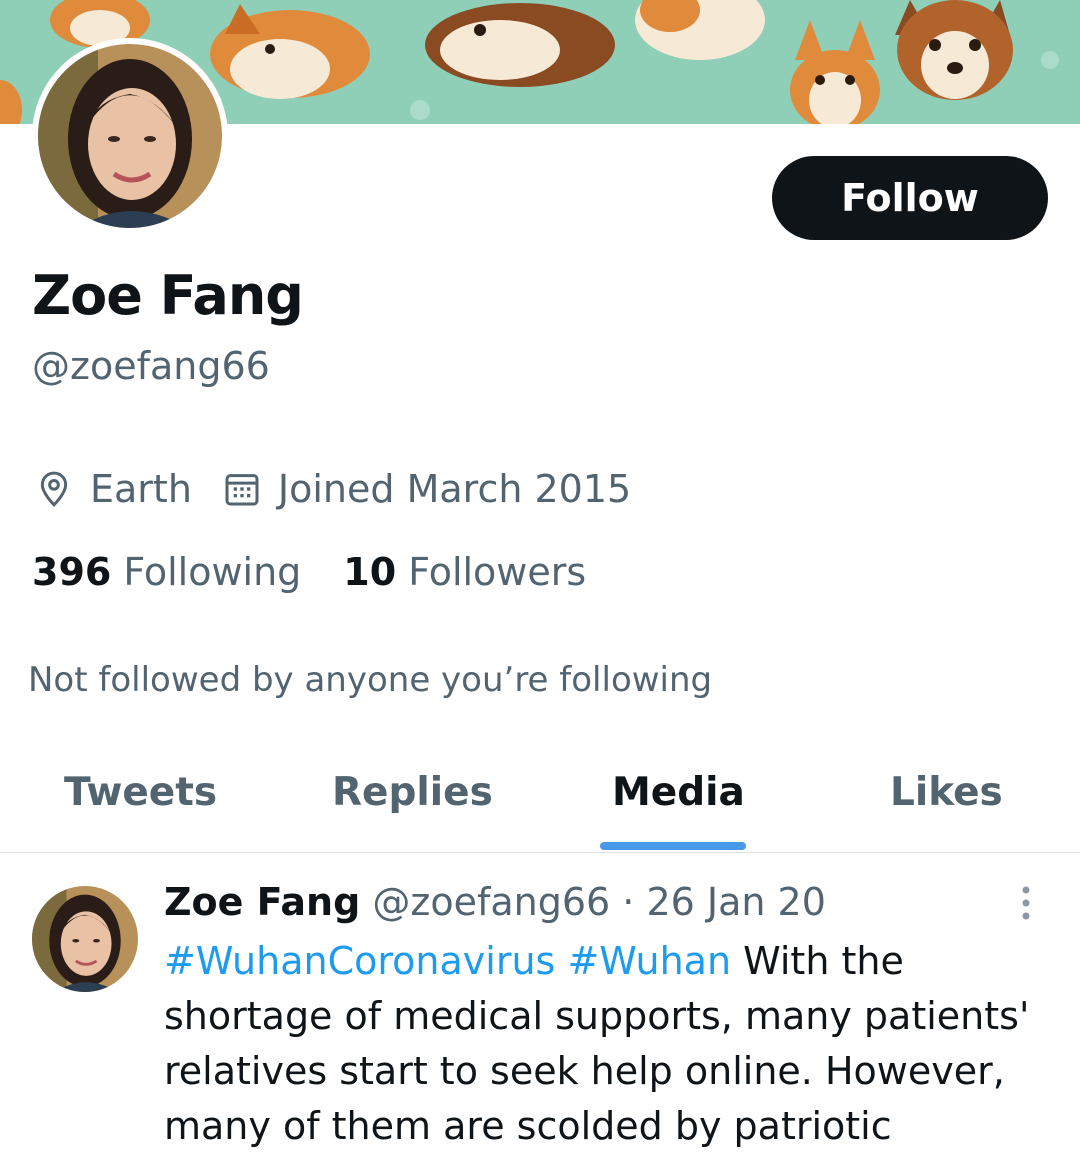  Describe the element at coordinates (309, 572) in the screenshot. I see `follow-counts: 396 Following 10 Followers` at that location.